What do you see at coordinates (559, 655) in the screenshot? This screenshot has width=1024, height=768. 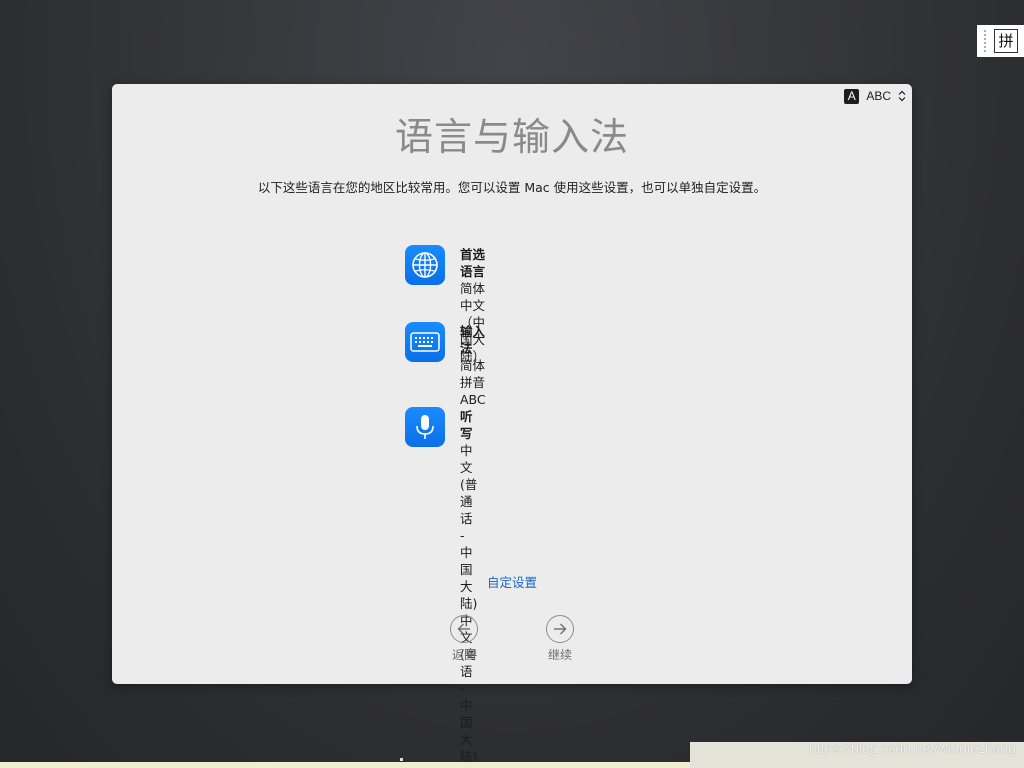 I see `continue-button-label: 继续` at bounding box center [559, 655].